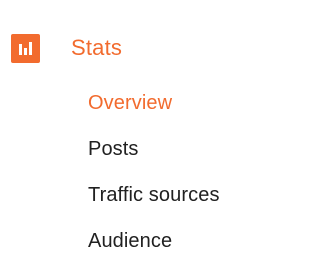 Image resolution: width=320 pixels, height=277 pixels. I want to click on menu-item-overview: Overview, so click(154, 103).